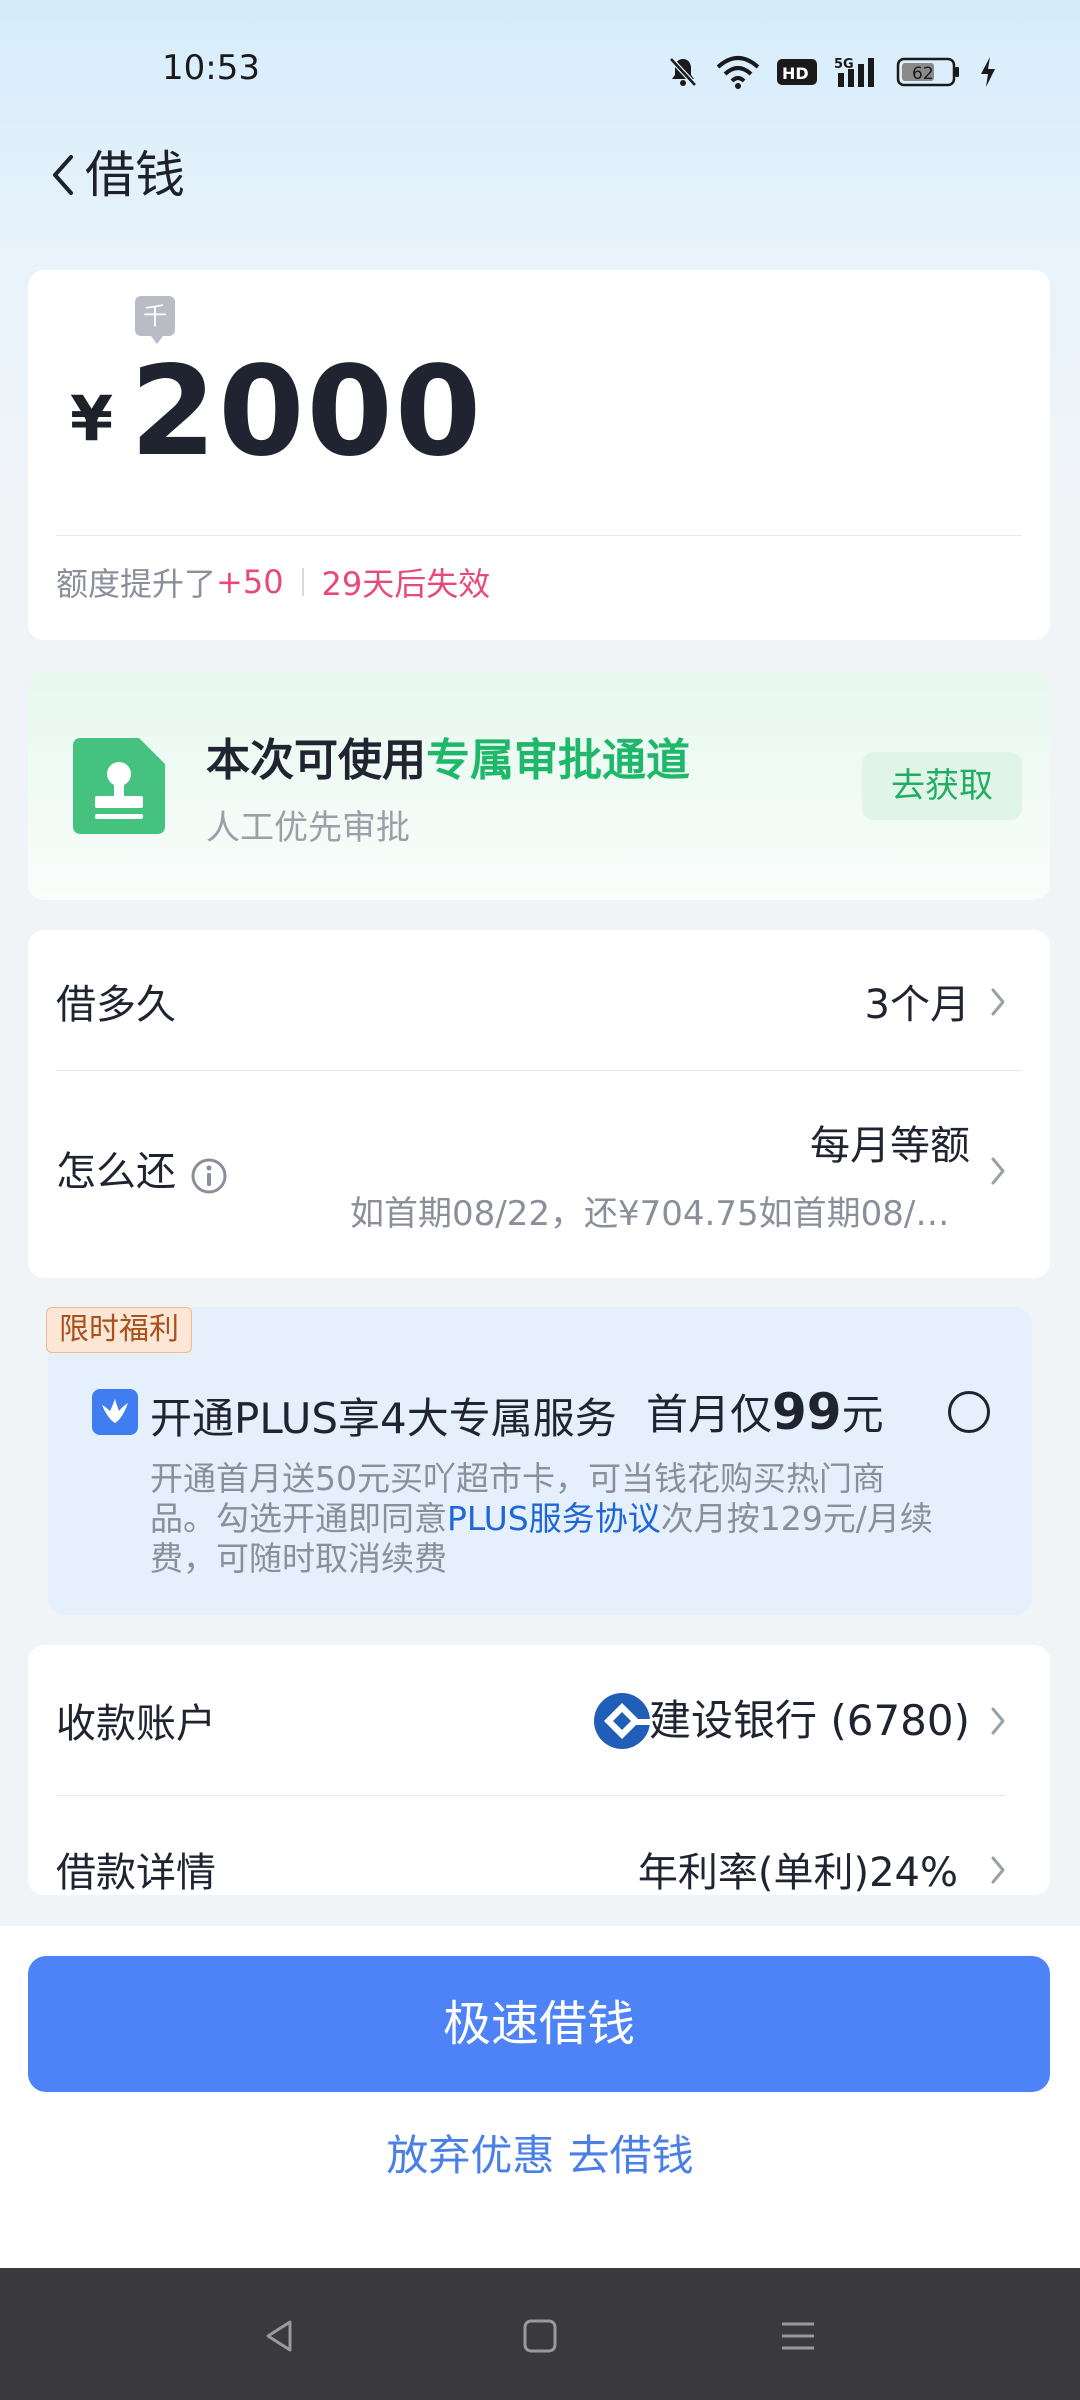  Describe the element at coordinates (969, 1412) in the screenshot. I see `plus-opt-in-radio` at that location.